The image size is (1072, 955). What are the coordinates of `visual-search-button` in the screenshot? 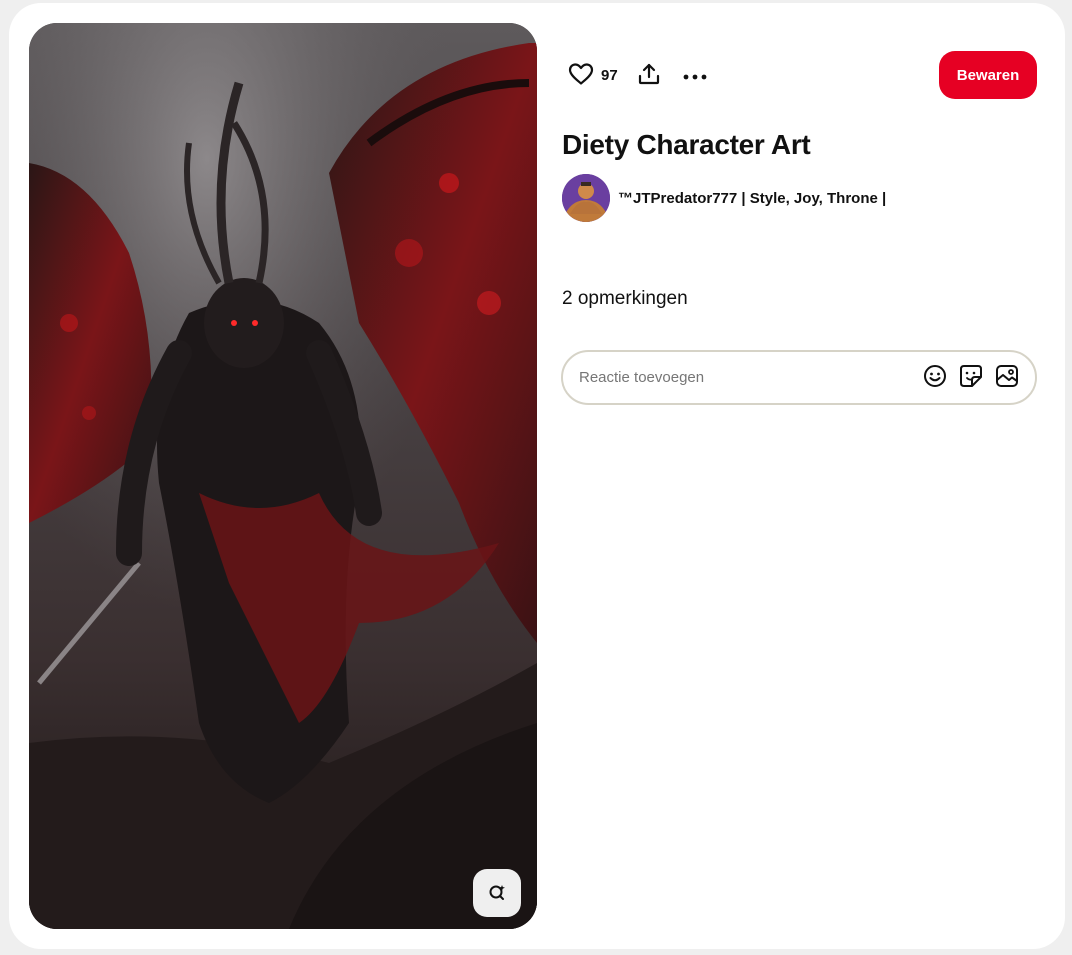 It's located at (497, 893).